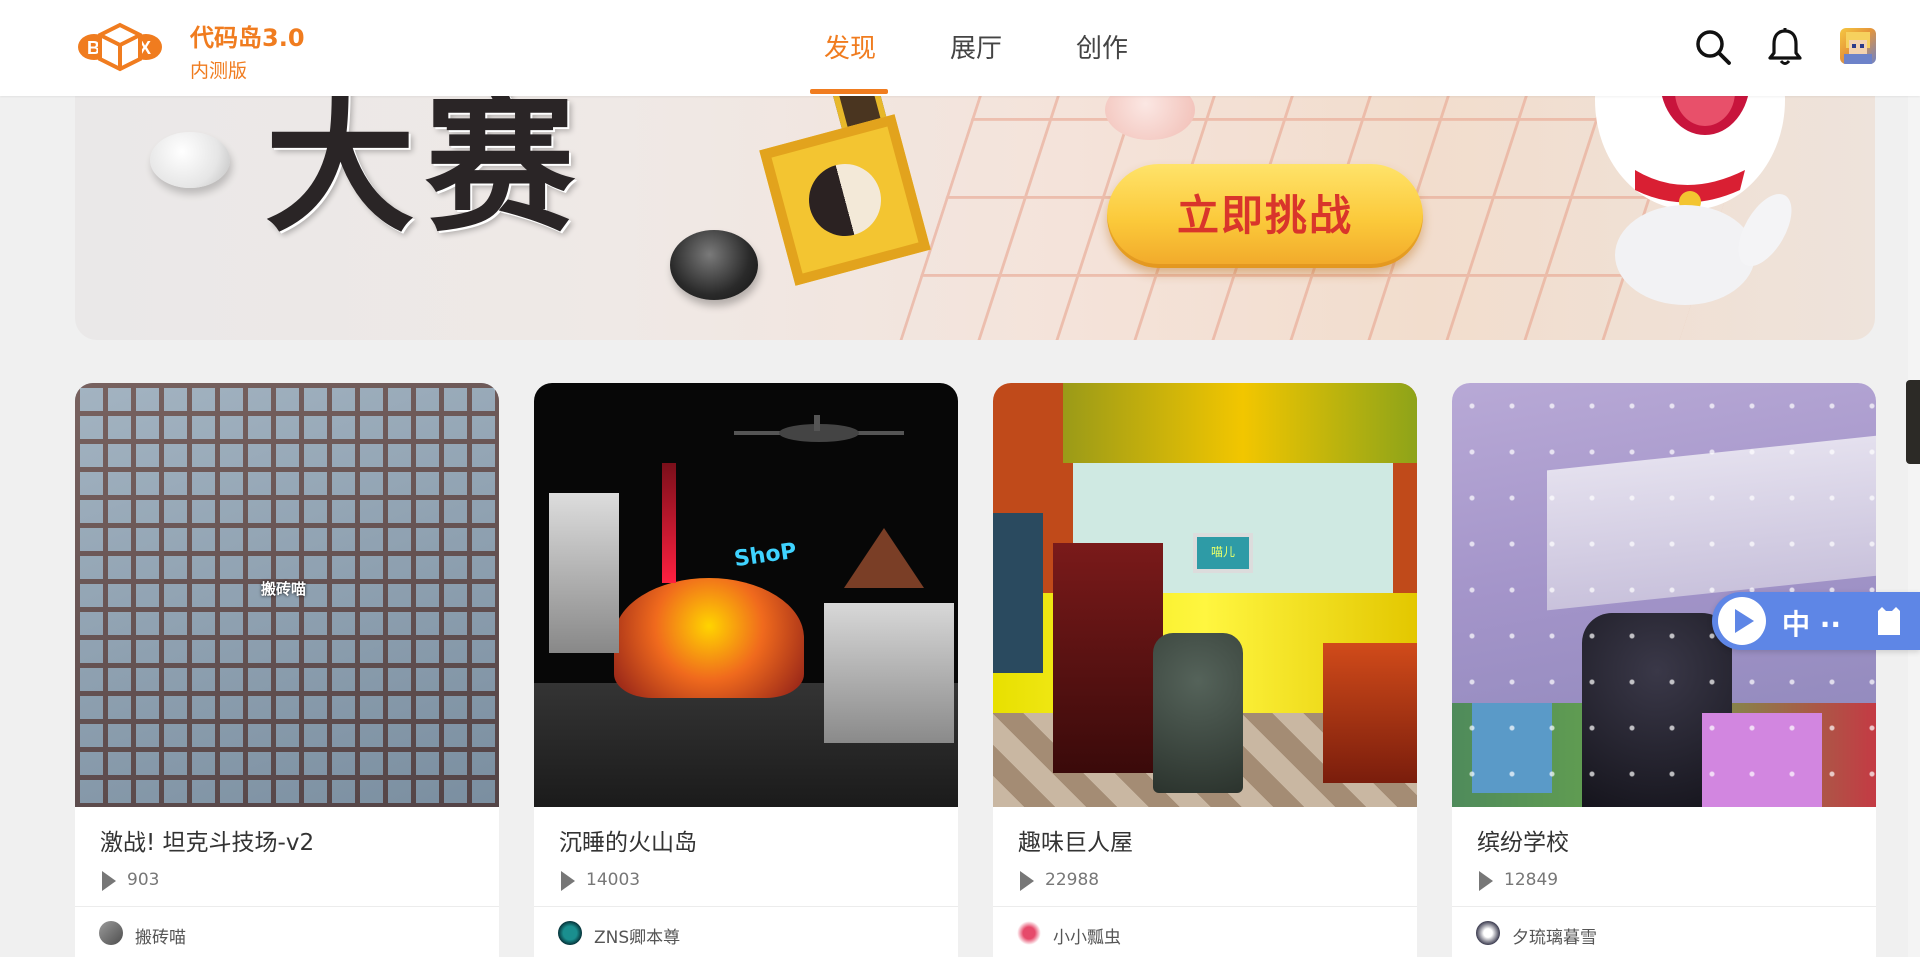  Describe the element at coordinates (1531, 880) in the screenshot. I see `play-count: 12849` at that location.